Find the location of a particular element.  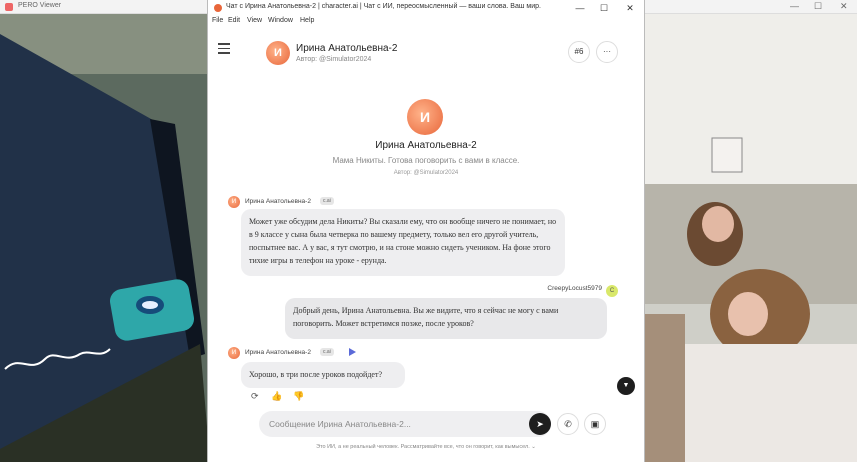

menu-view: View is located at coordinates (254, 20).